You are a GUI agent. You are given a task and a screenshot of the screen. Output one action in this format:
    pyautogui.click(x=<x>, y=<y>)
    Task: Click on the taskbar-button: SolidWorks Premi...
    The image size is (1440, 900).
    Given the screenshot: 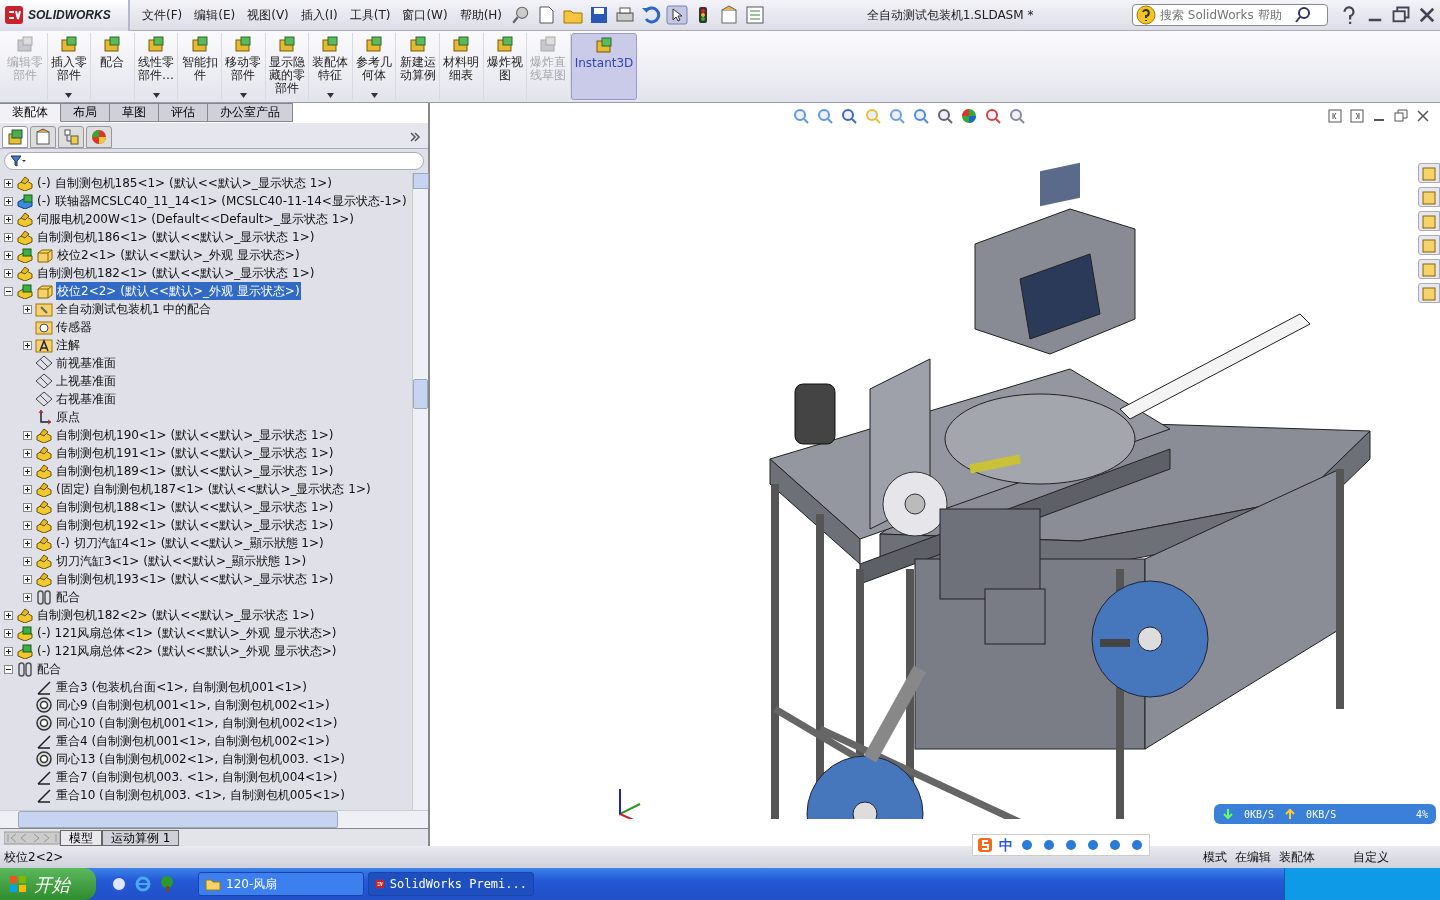 What is the action you would take?
    pyautogui.click(x=451, y=884)
    